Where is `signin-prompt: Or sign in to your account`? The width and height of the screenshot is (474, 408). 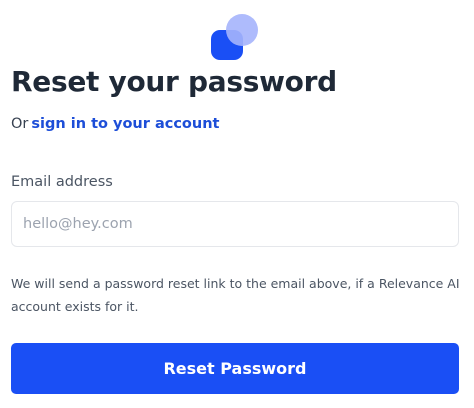
signin-prompt: Or sign in to your account is located at coordinates (115, 124).